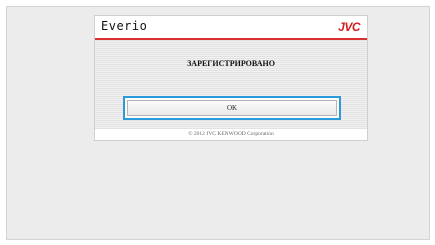 Image resolution: width=435 pixels, height=245 pixels. I want to click on copyright-footer: © 2012 JVC KENWOOD Corporation, so click(231, 134).